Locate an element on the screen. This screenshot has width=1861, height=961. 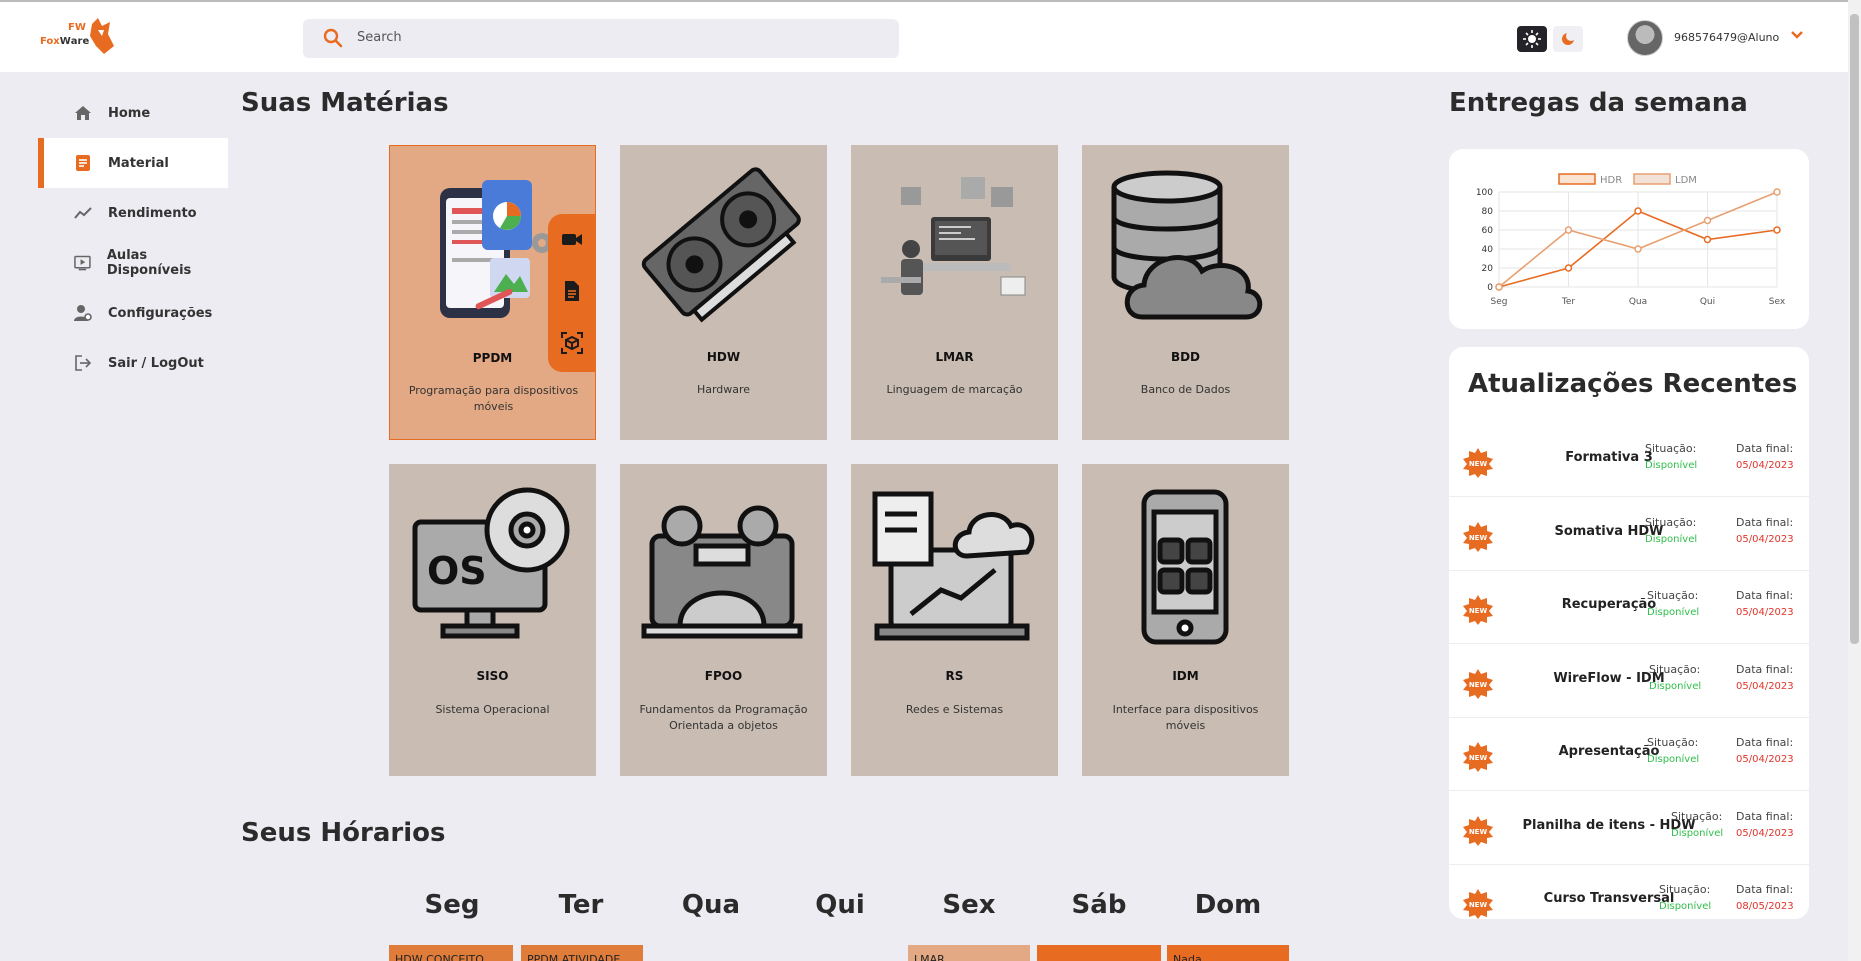
subjects-title: Suas Matérias is located at coordinates (345, 103).